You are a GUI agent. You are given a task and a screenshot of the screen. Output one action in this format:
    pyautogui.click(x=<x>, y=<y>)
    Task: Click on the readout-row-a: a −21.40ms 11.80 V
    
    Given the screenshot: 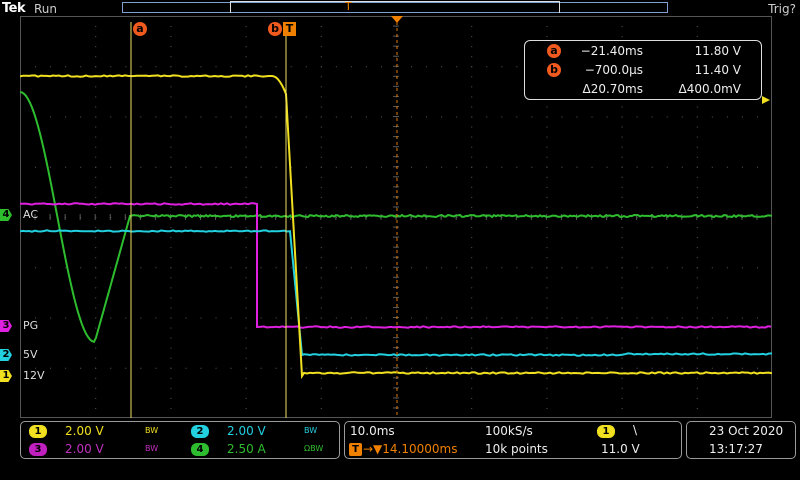 What is the action you would take?
    pyautogui.click(x=643, y=52)
    